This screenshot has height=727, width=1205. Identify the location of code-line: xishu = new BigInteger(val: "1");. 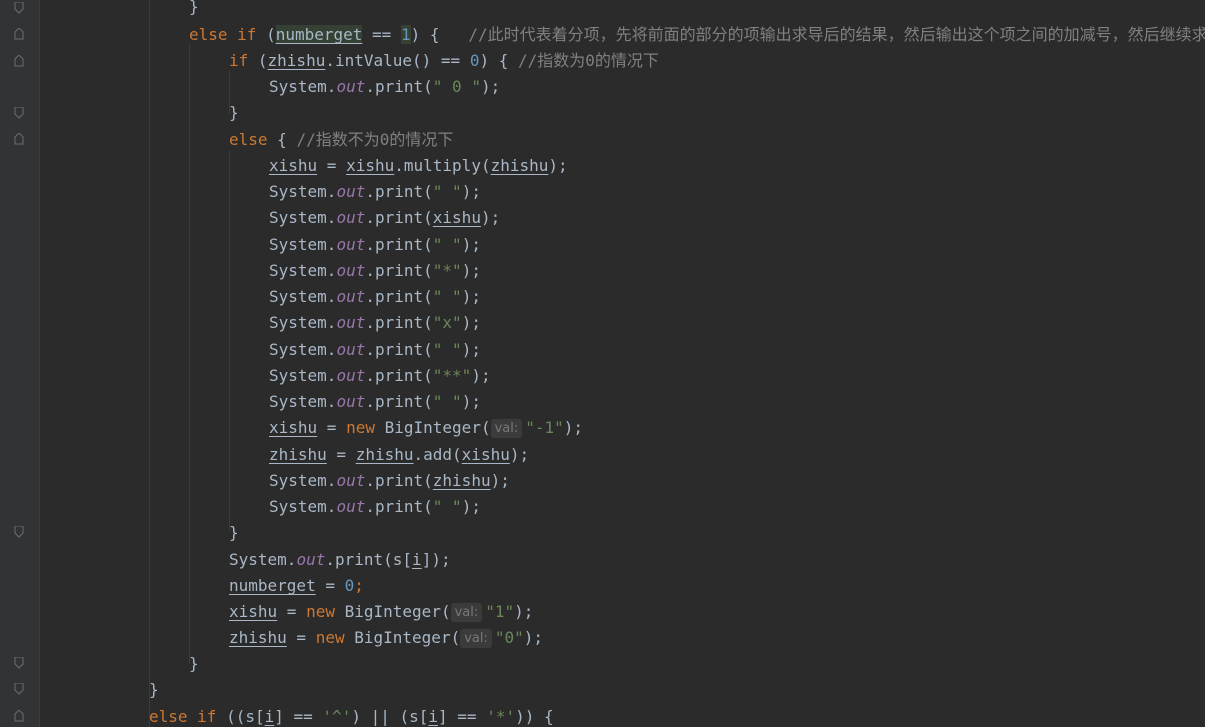
(381, 612).